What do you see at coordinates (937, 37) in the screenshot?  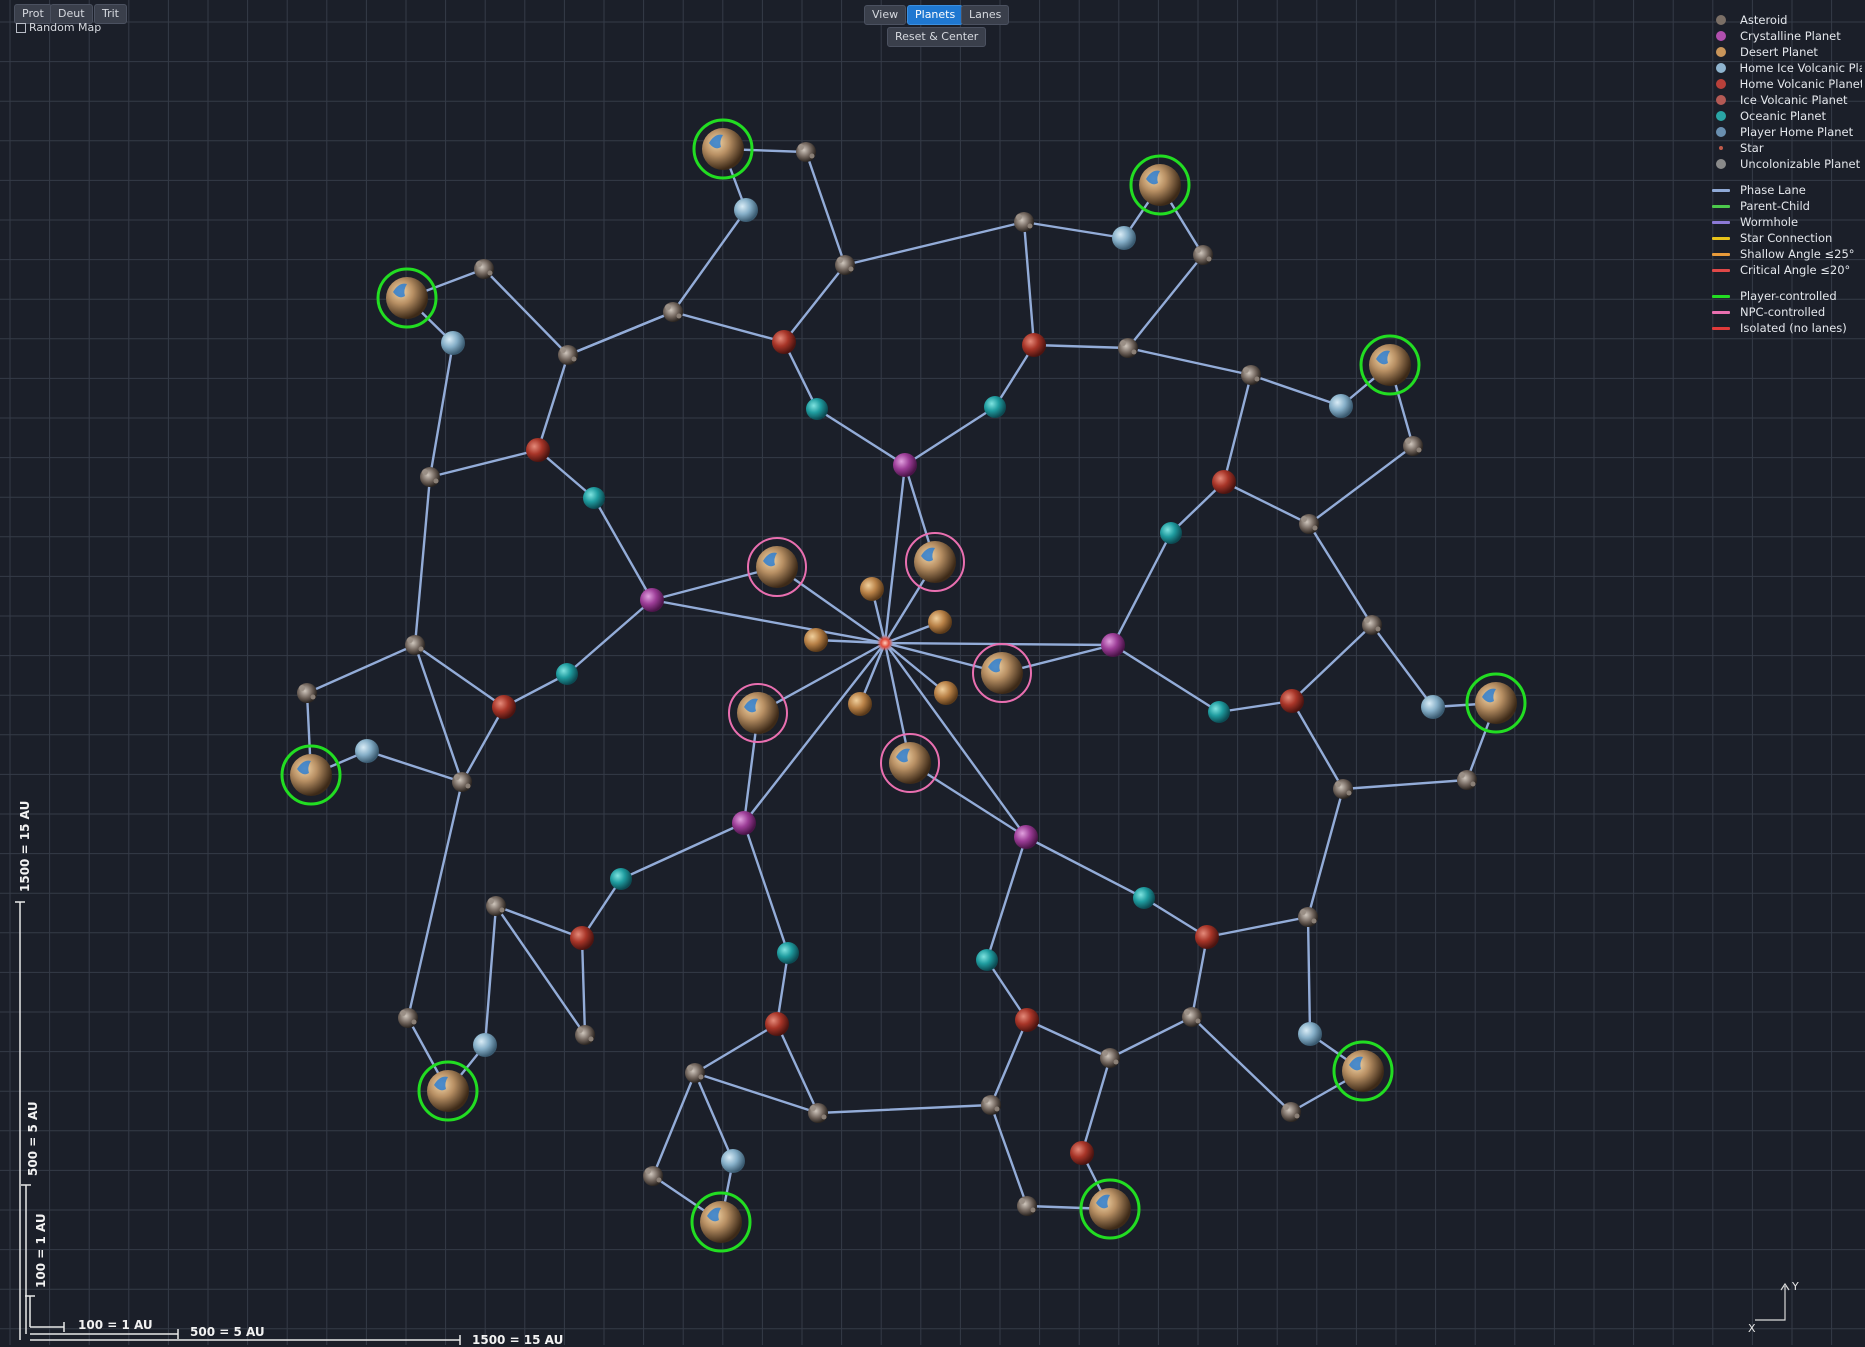 I see `reset-center-button: Reset & Center` at bounding box center [937, 37].